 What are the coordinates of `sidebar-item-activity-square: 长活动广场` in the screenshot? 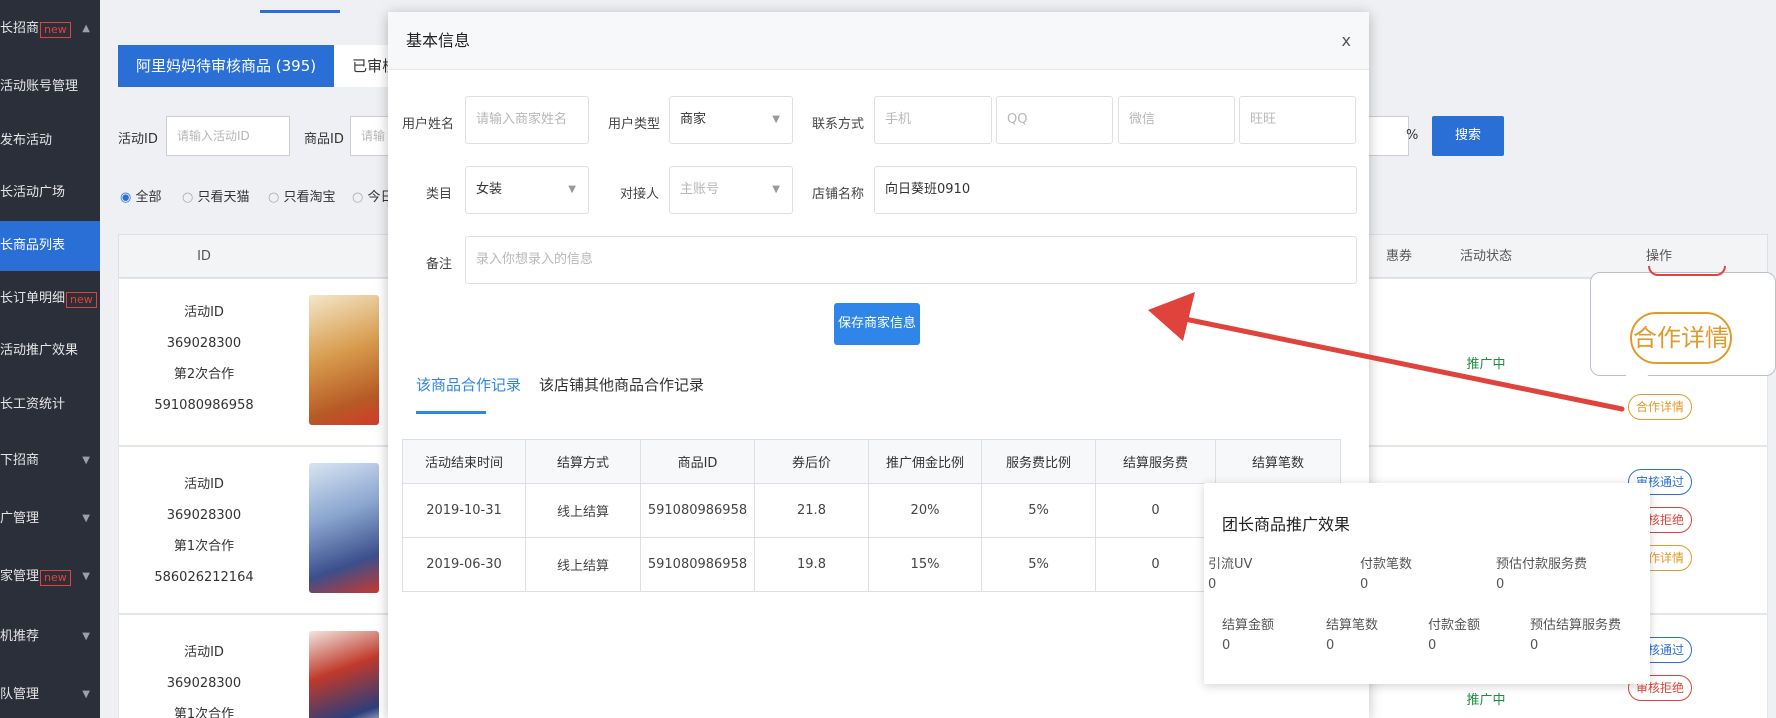 It's located at (50, 193).